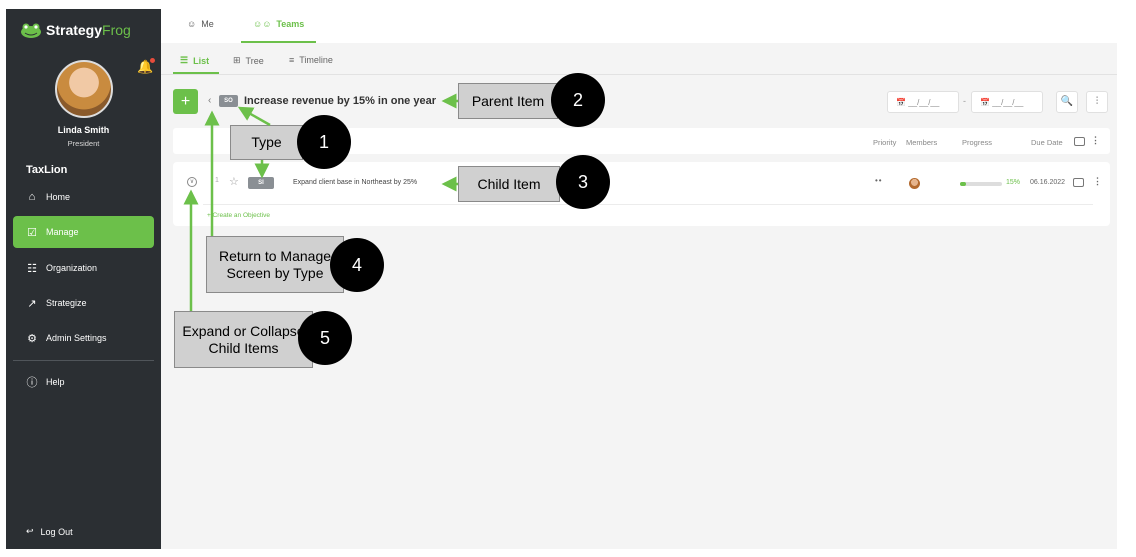 This screenshot has height=557, width=1136. I want to click on annotation-number-1: 1, so click(324, 142).